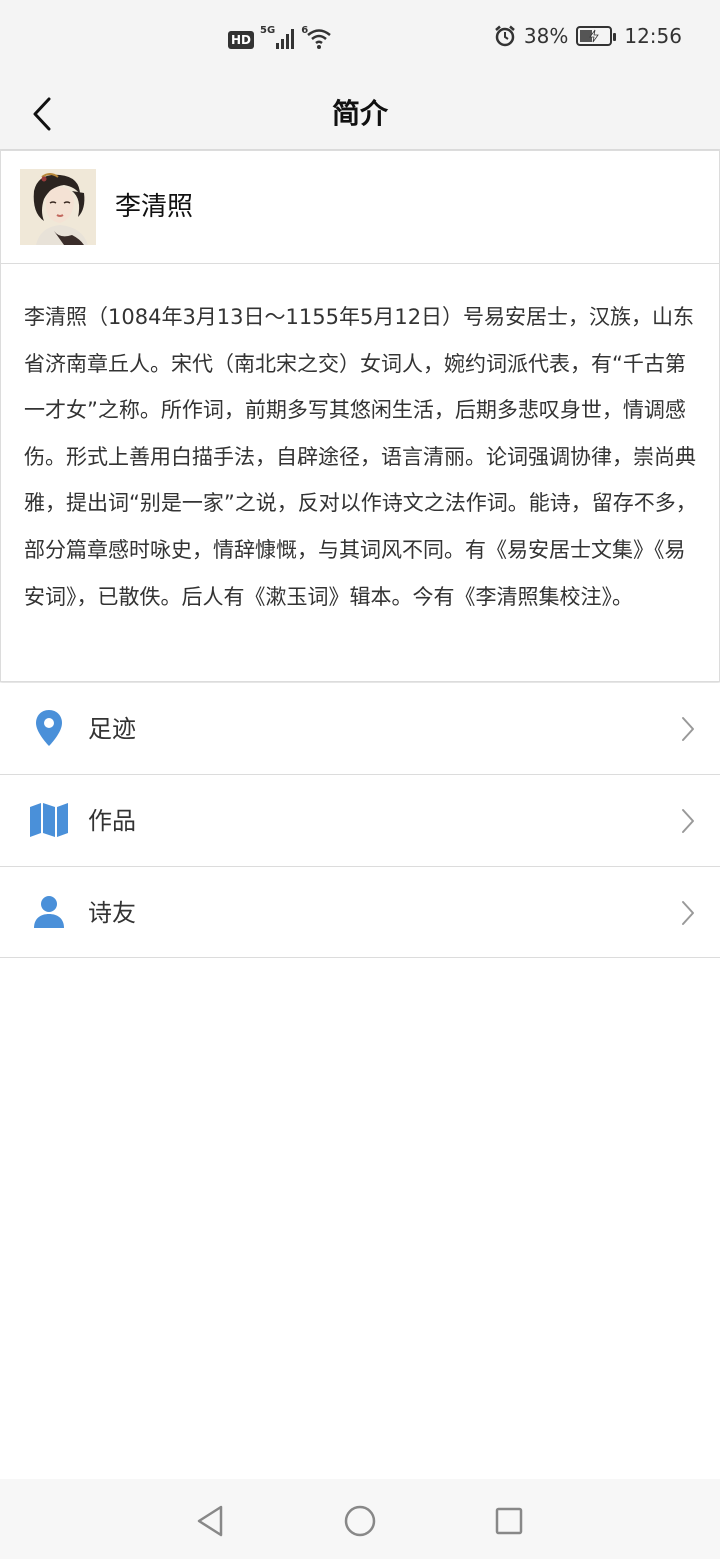  I want to click on system-nav-bar, so click(360, 1519).